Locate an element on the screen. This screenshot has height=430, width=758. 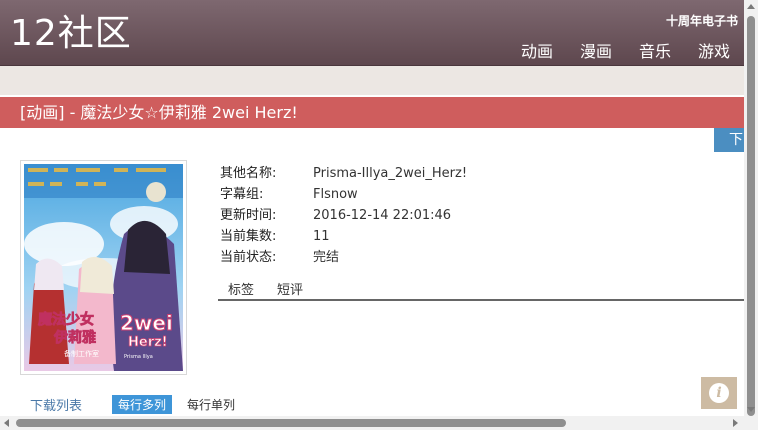
main-nav: 动画 漫画 音乐 游戏 is located at coordinates (625, 50).